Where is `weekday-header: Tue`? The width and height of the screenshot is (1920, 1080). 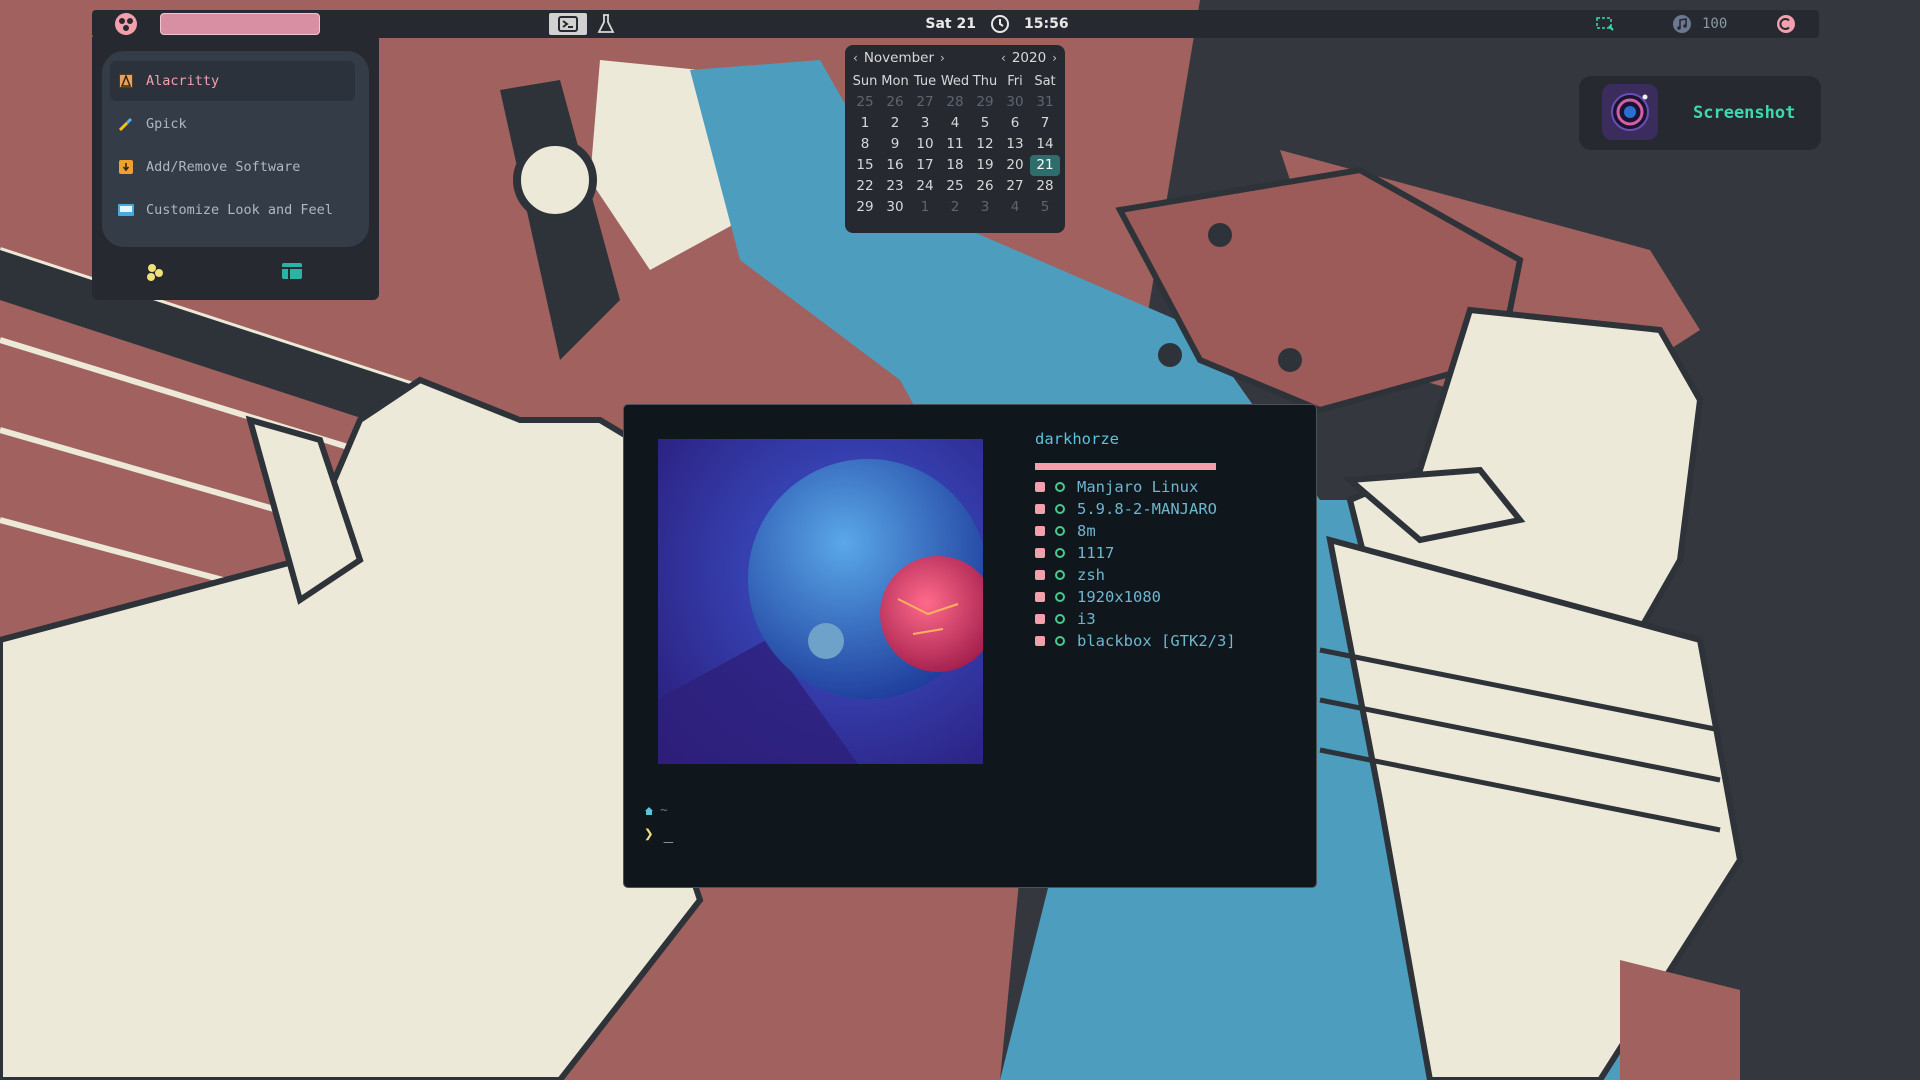 weekday-header: Tue is located at coordinates (925, 81).